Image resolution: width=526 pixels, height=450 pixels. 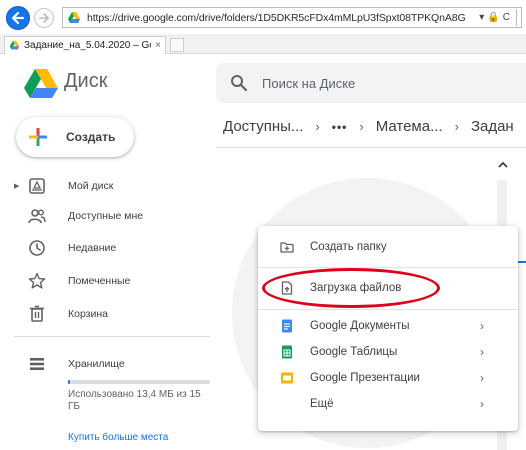 I want to click on menu-item-label: Создать папку, so click(x=348, y=247).